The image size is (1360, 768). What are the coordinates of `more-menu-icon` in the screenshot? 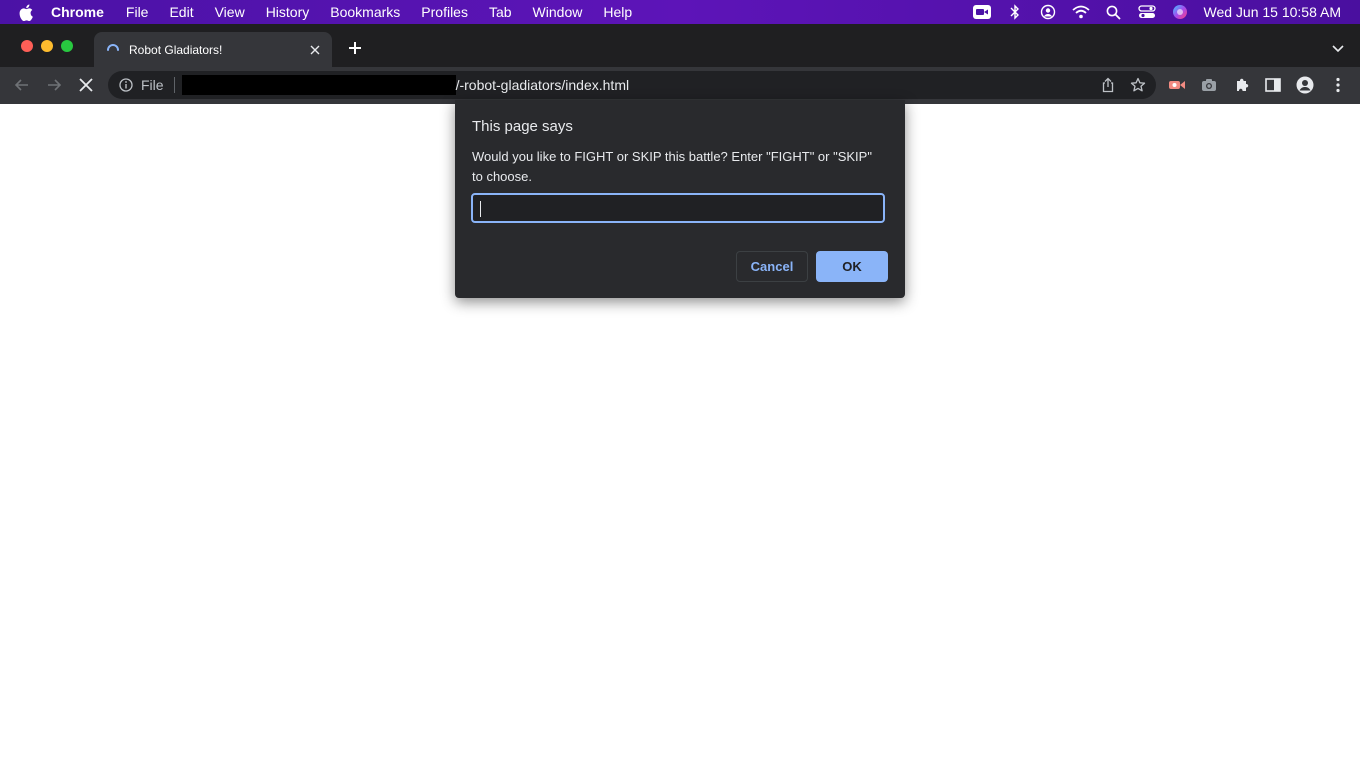 It's located at (1338, 85).